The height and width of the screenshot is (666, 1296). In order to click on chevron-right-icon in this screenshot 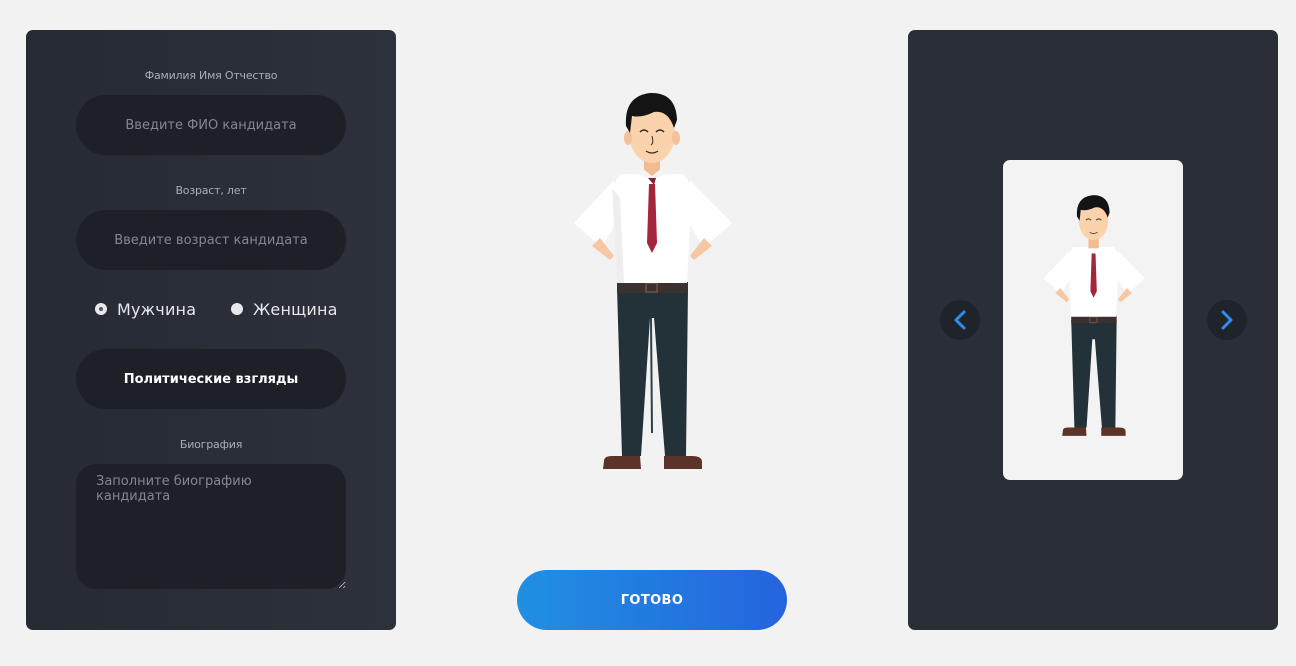, I will do `click(1227, 320)`.